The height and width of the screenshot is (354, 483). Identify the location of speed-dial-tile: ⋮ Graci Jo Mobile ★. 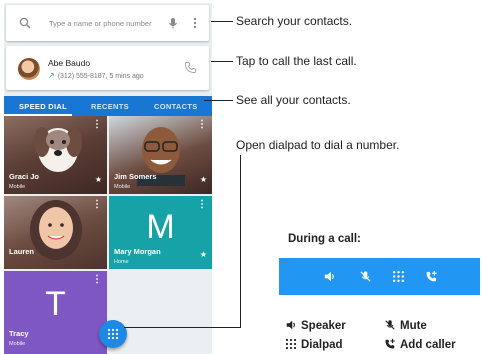
(55, 155).